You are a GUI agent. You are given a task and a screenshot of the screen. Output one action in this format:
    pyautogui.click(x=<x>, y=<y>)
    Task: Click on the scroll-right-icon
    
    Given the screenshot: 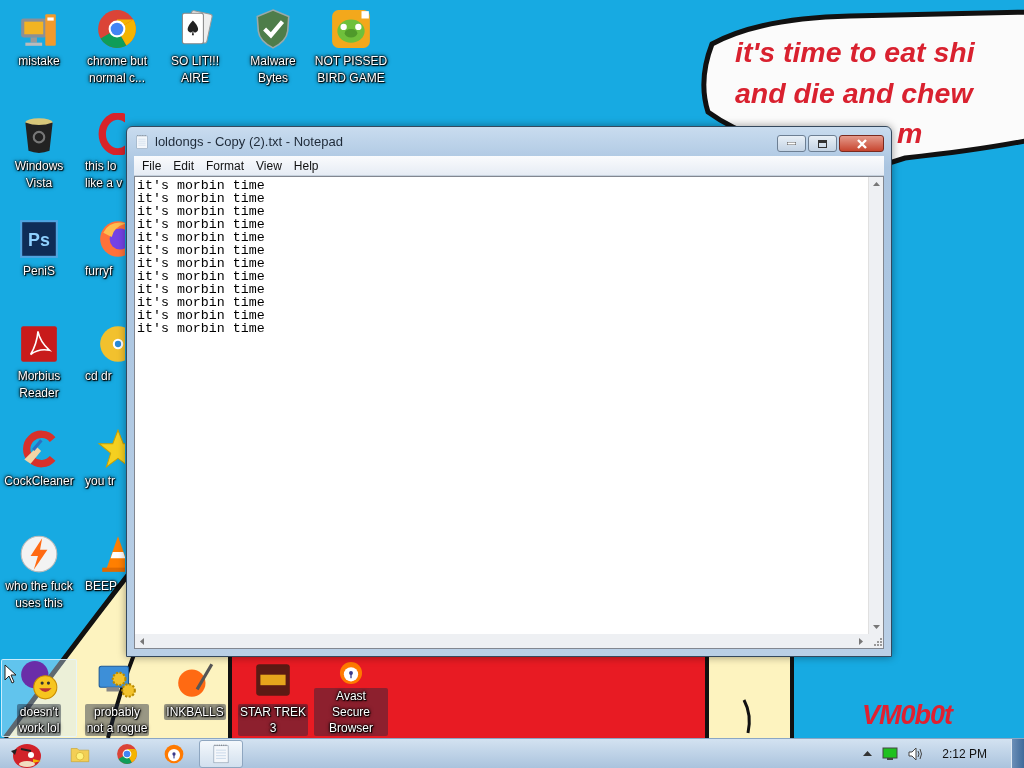 What is the action you would take?
    pyautogui.click(x=861, y=641)
    